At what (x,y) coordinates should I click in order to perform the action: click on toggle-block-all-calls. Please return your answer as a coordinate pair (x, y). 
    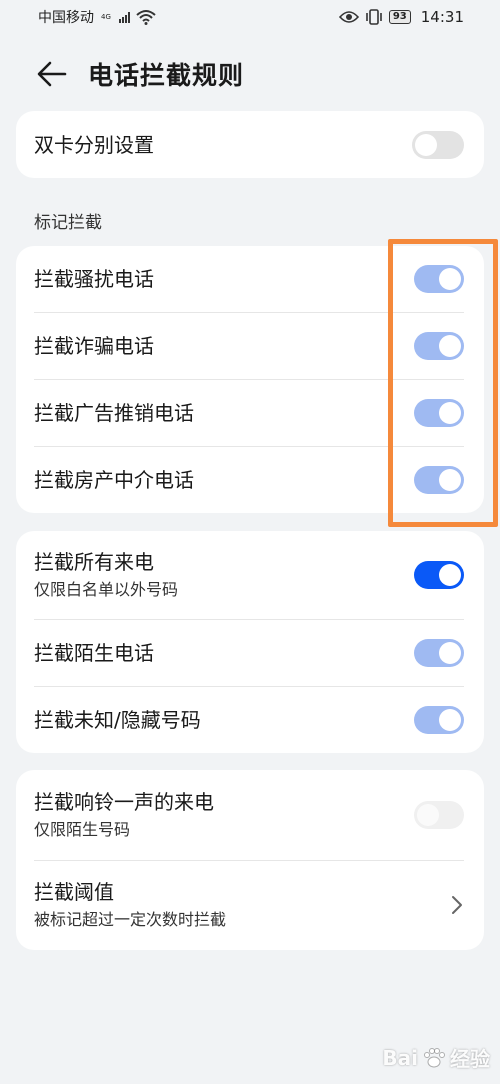
    Looking at the image, I should click on (439, 575).